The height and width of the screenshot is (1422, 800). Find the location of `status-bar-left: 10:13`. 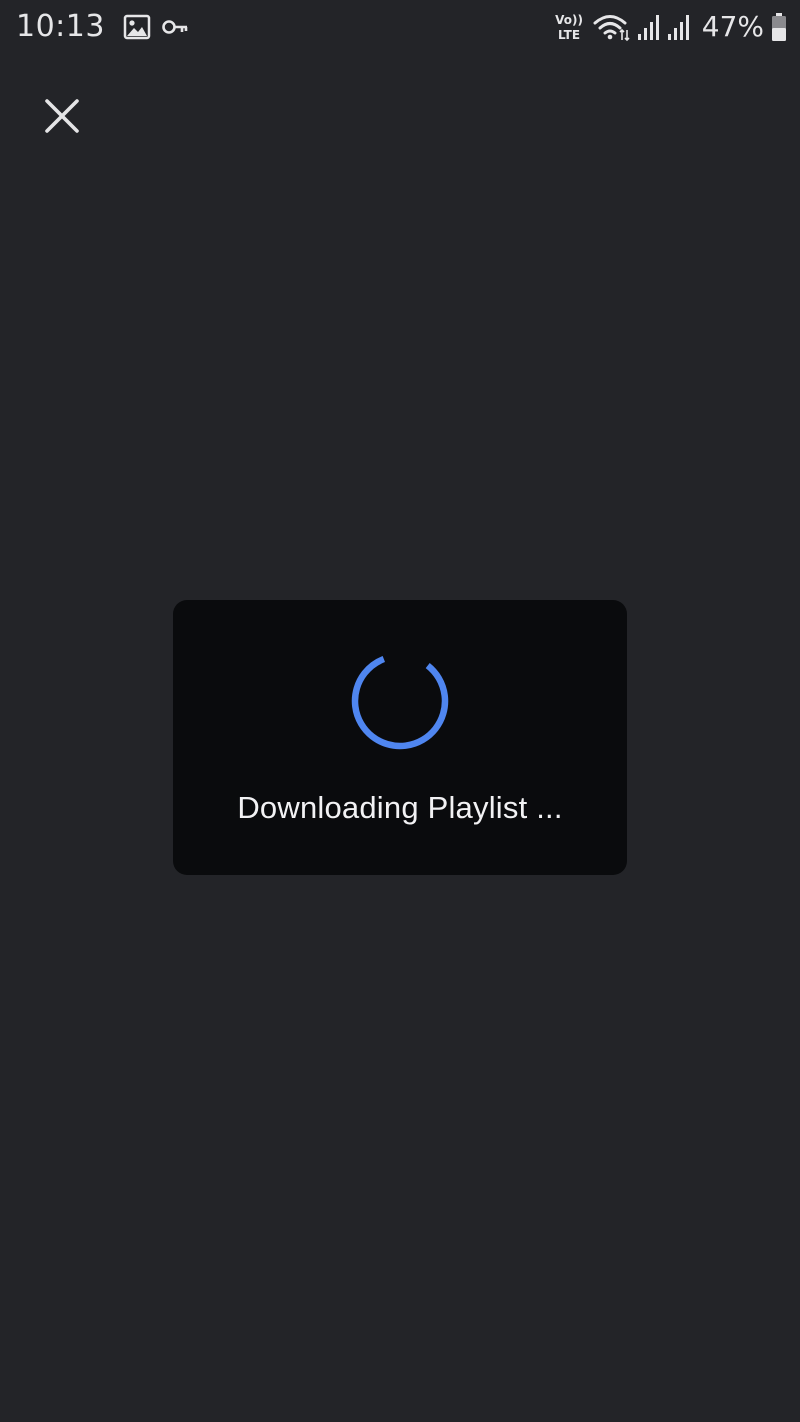

status-bar-left: 10:13 is located at coordinates (102, 27).